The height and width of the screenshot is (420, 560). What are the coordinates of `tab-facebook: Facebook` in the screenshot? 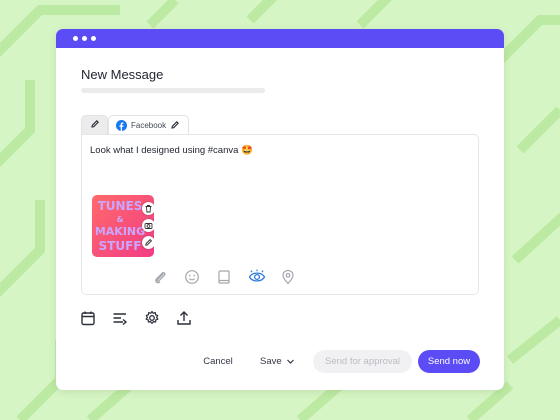 It's located at (148, 124).